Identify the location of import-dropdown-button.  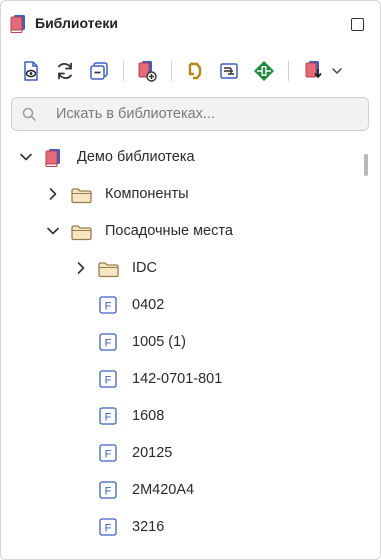
(337, 71).